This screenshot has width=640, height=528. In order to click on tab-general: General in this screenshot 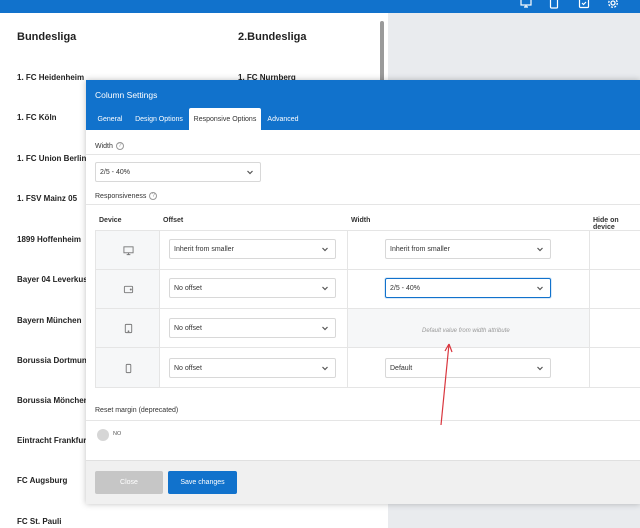, I will do `click(110, 119)`.